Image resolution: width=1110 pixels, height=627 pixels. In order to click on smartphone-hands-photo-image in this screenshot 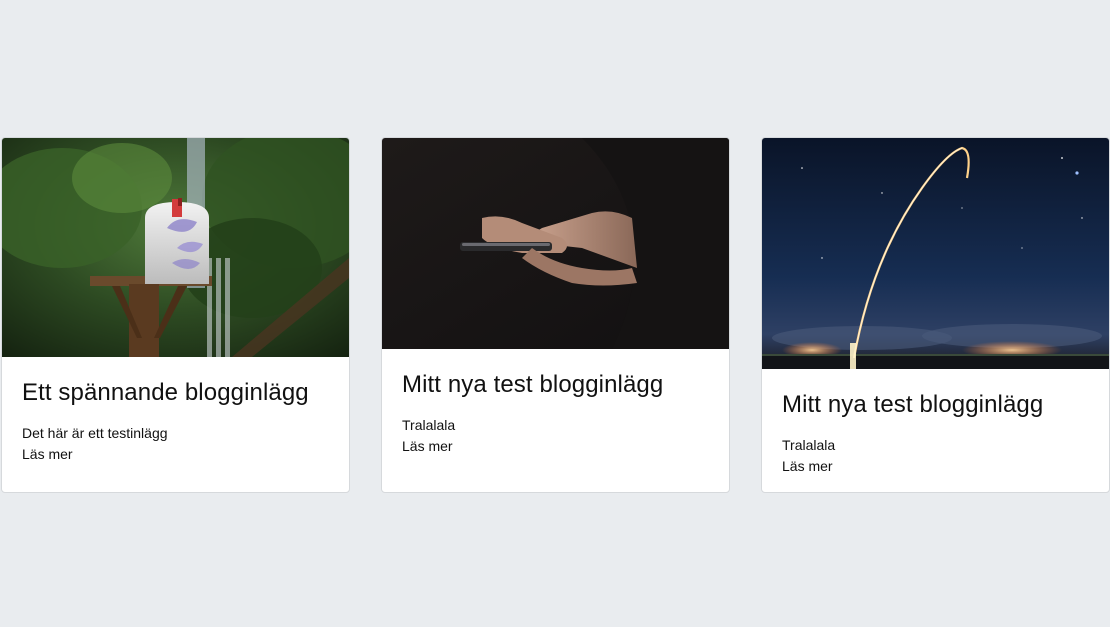, I will do `click(555, 243)`.